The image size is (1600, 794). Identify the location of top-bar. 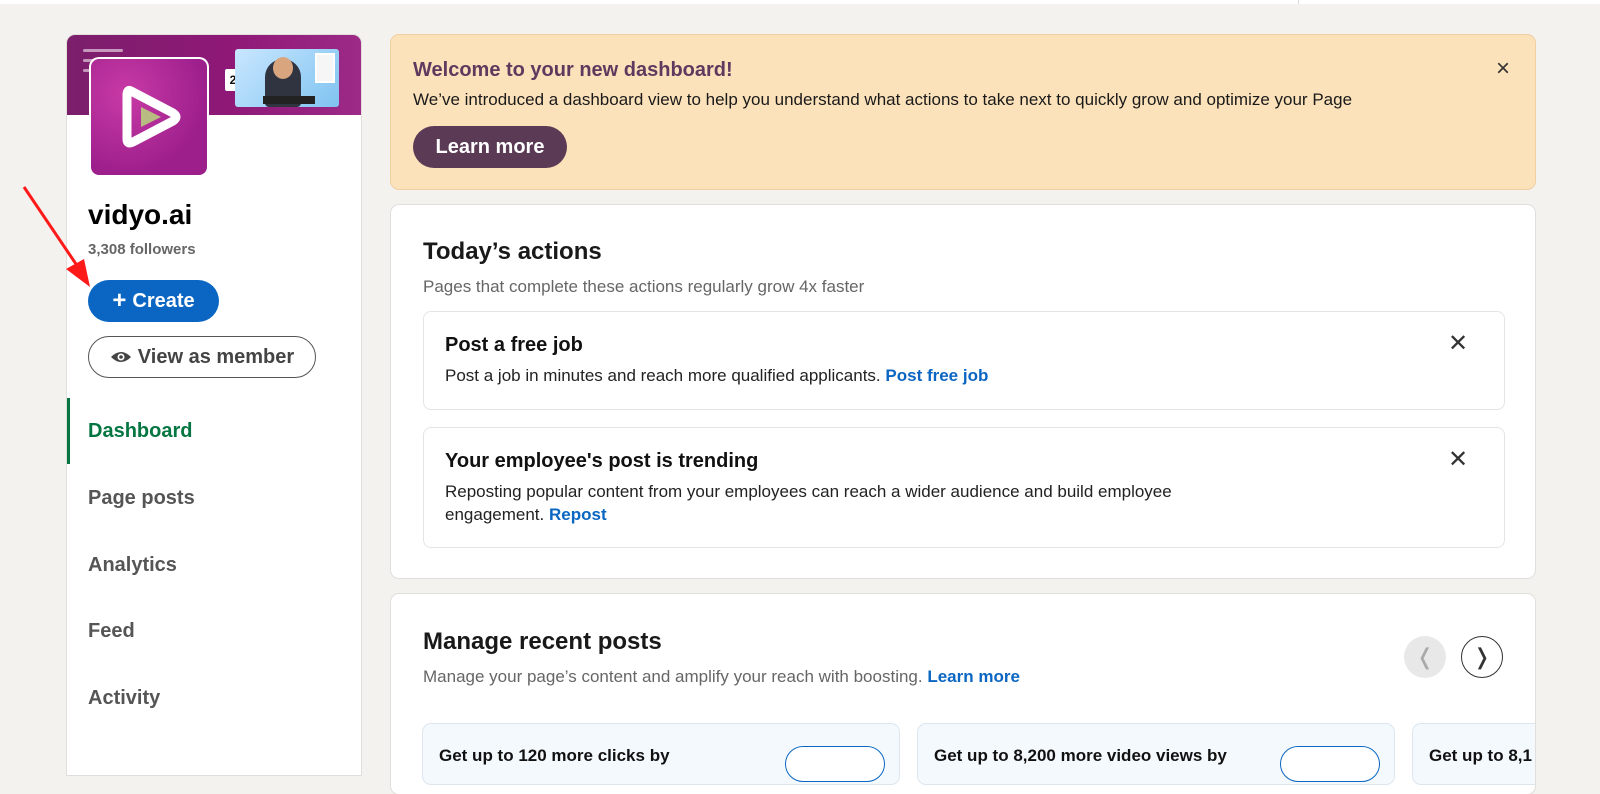
(800, 2).